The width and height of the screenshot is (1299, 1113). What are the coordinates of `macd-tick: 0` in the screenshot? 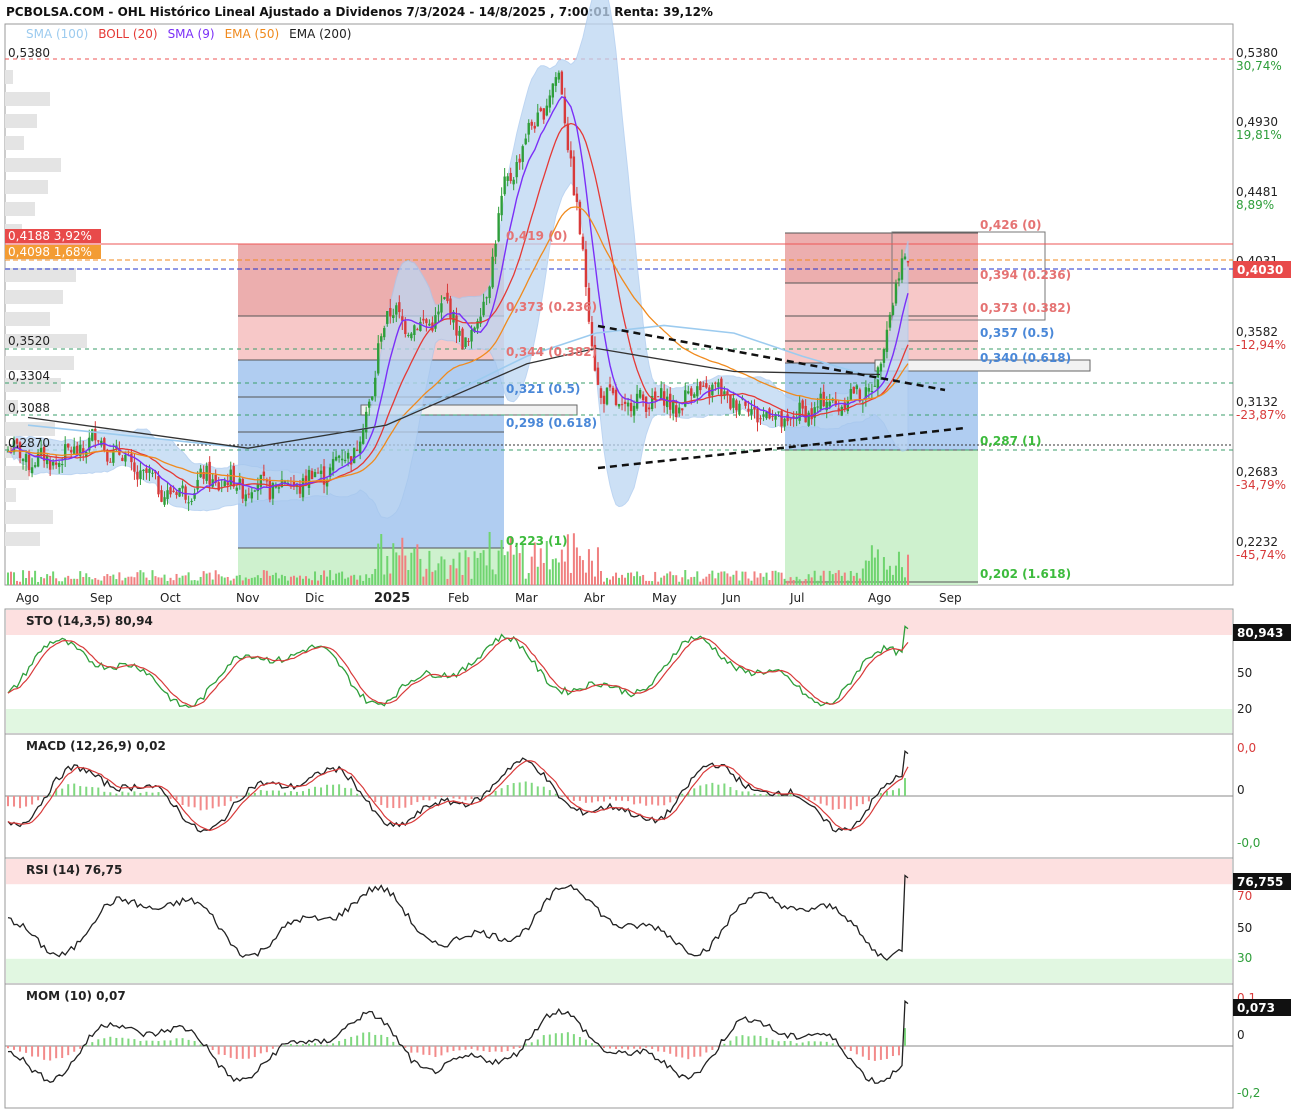 It's located at (1241, 790).